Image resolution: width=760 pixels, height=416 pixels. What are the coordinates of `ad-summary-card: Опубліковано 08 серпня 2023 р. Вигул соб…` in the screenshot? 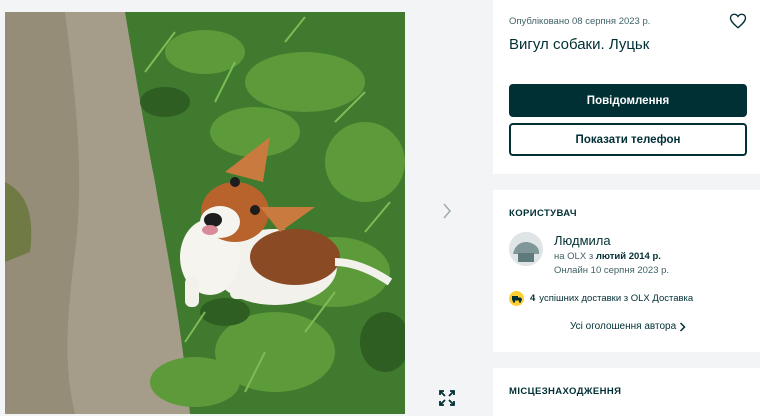 It's located at (626, 87).